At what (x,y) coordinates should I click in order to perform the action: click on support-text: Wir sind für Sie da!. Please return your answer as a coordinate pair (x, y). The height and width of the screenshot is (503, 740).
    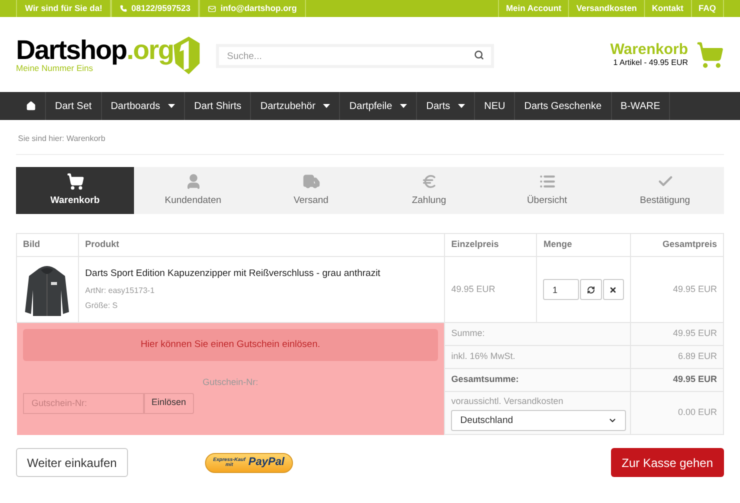
    Looking at the image, I should click on (64, 8).